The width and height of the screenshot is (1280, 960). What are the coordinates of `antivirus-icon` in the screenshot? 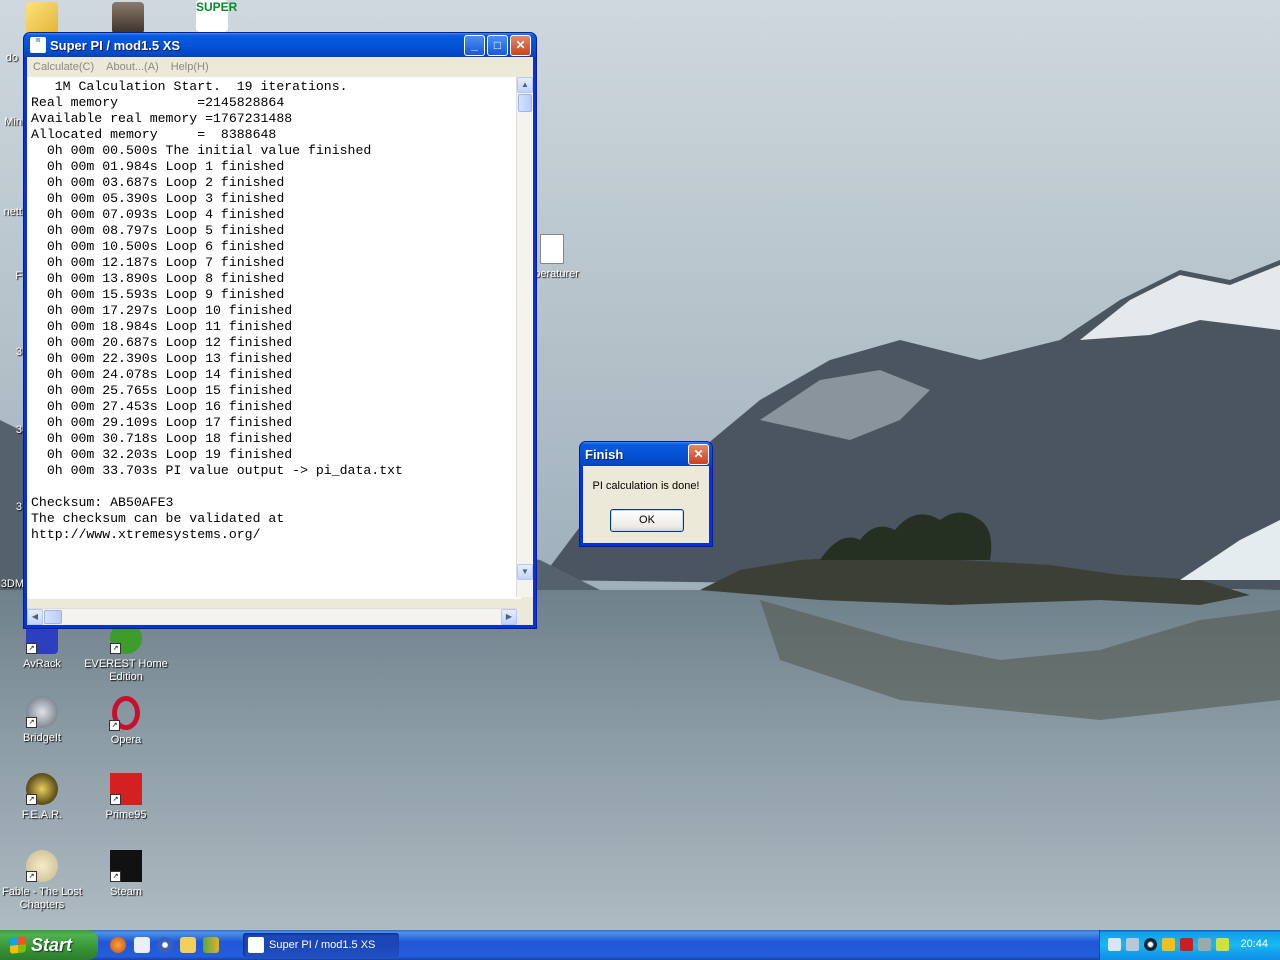 It's located at (1186, 944).